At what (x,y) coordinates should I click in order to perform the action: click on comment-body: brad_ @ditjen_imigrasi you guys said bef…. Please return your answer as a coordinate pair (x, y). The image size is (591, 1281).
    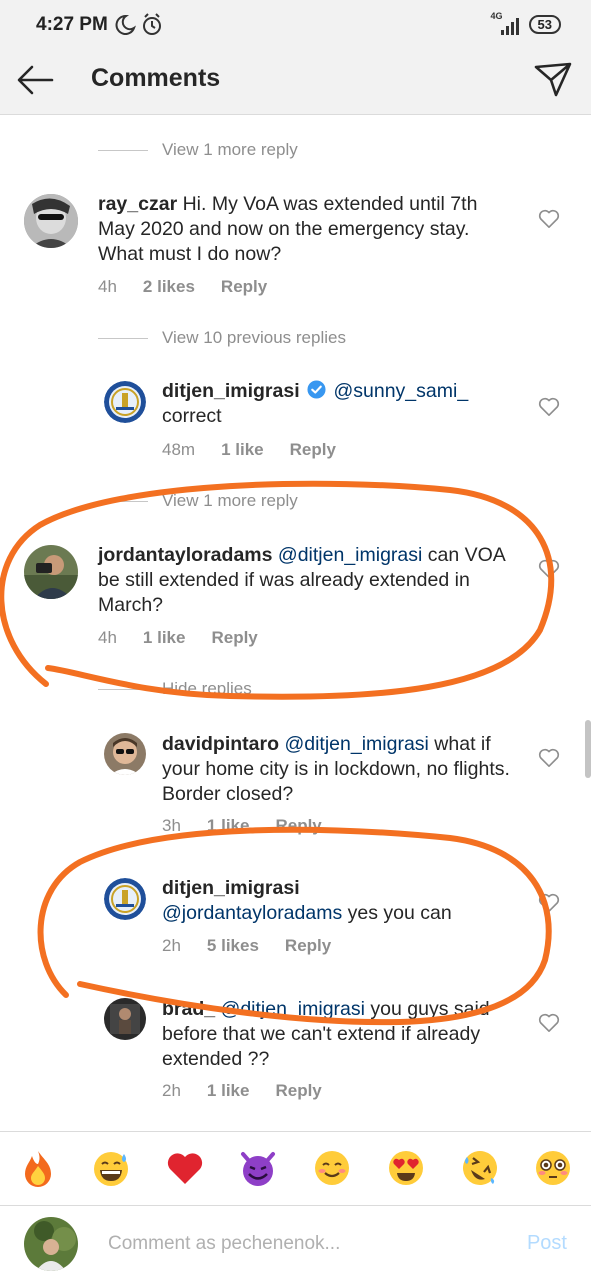
    Looking at the image, I should click on (342, 1034).